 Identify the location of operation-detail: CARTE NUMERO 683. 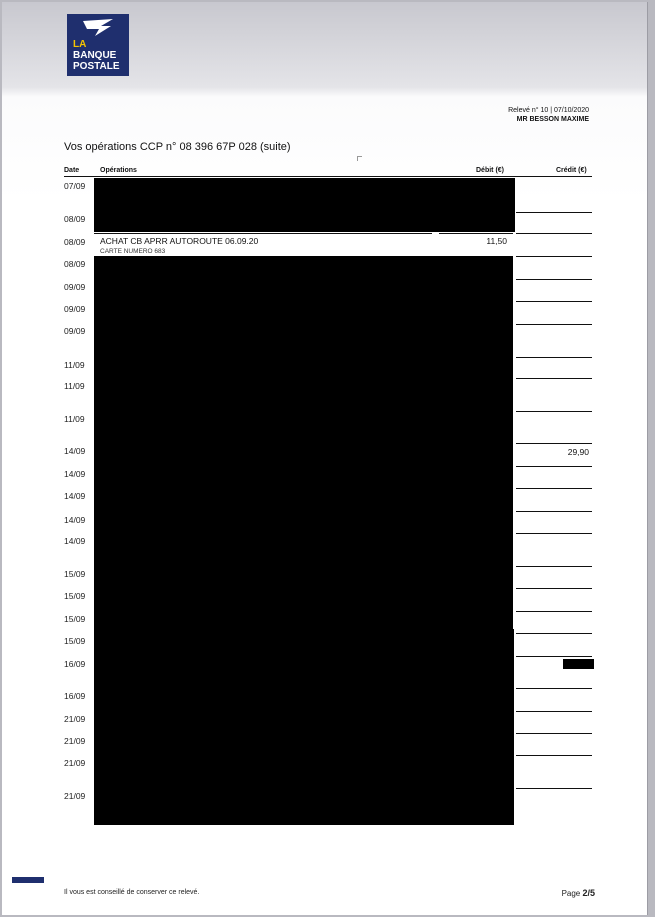
(133, 251).